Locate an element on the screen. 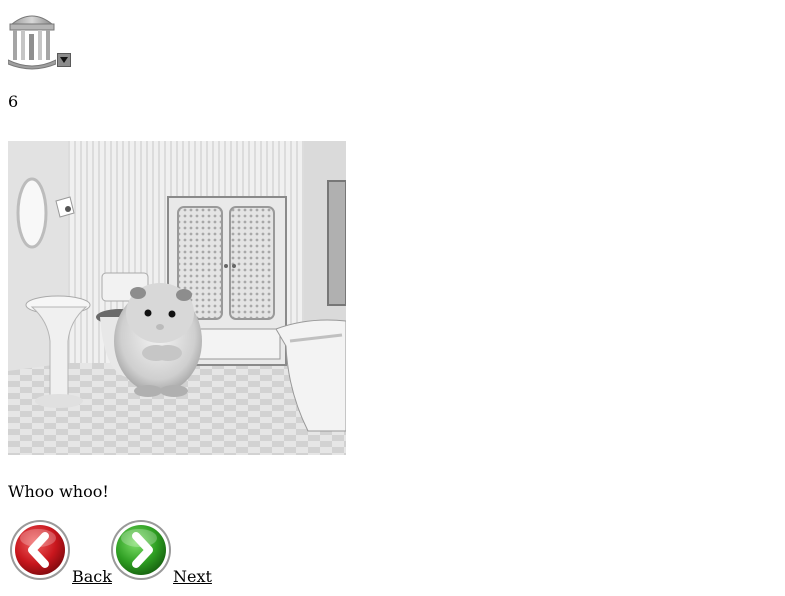 The width and height of the screenshot is (785, 596). photo-caption: Whoo whoo! is located at coordinates (58, 491).